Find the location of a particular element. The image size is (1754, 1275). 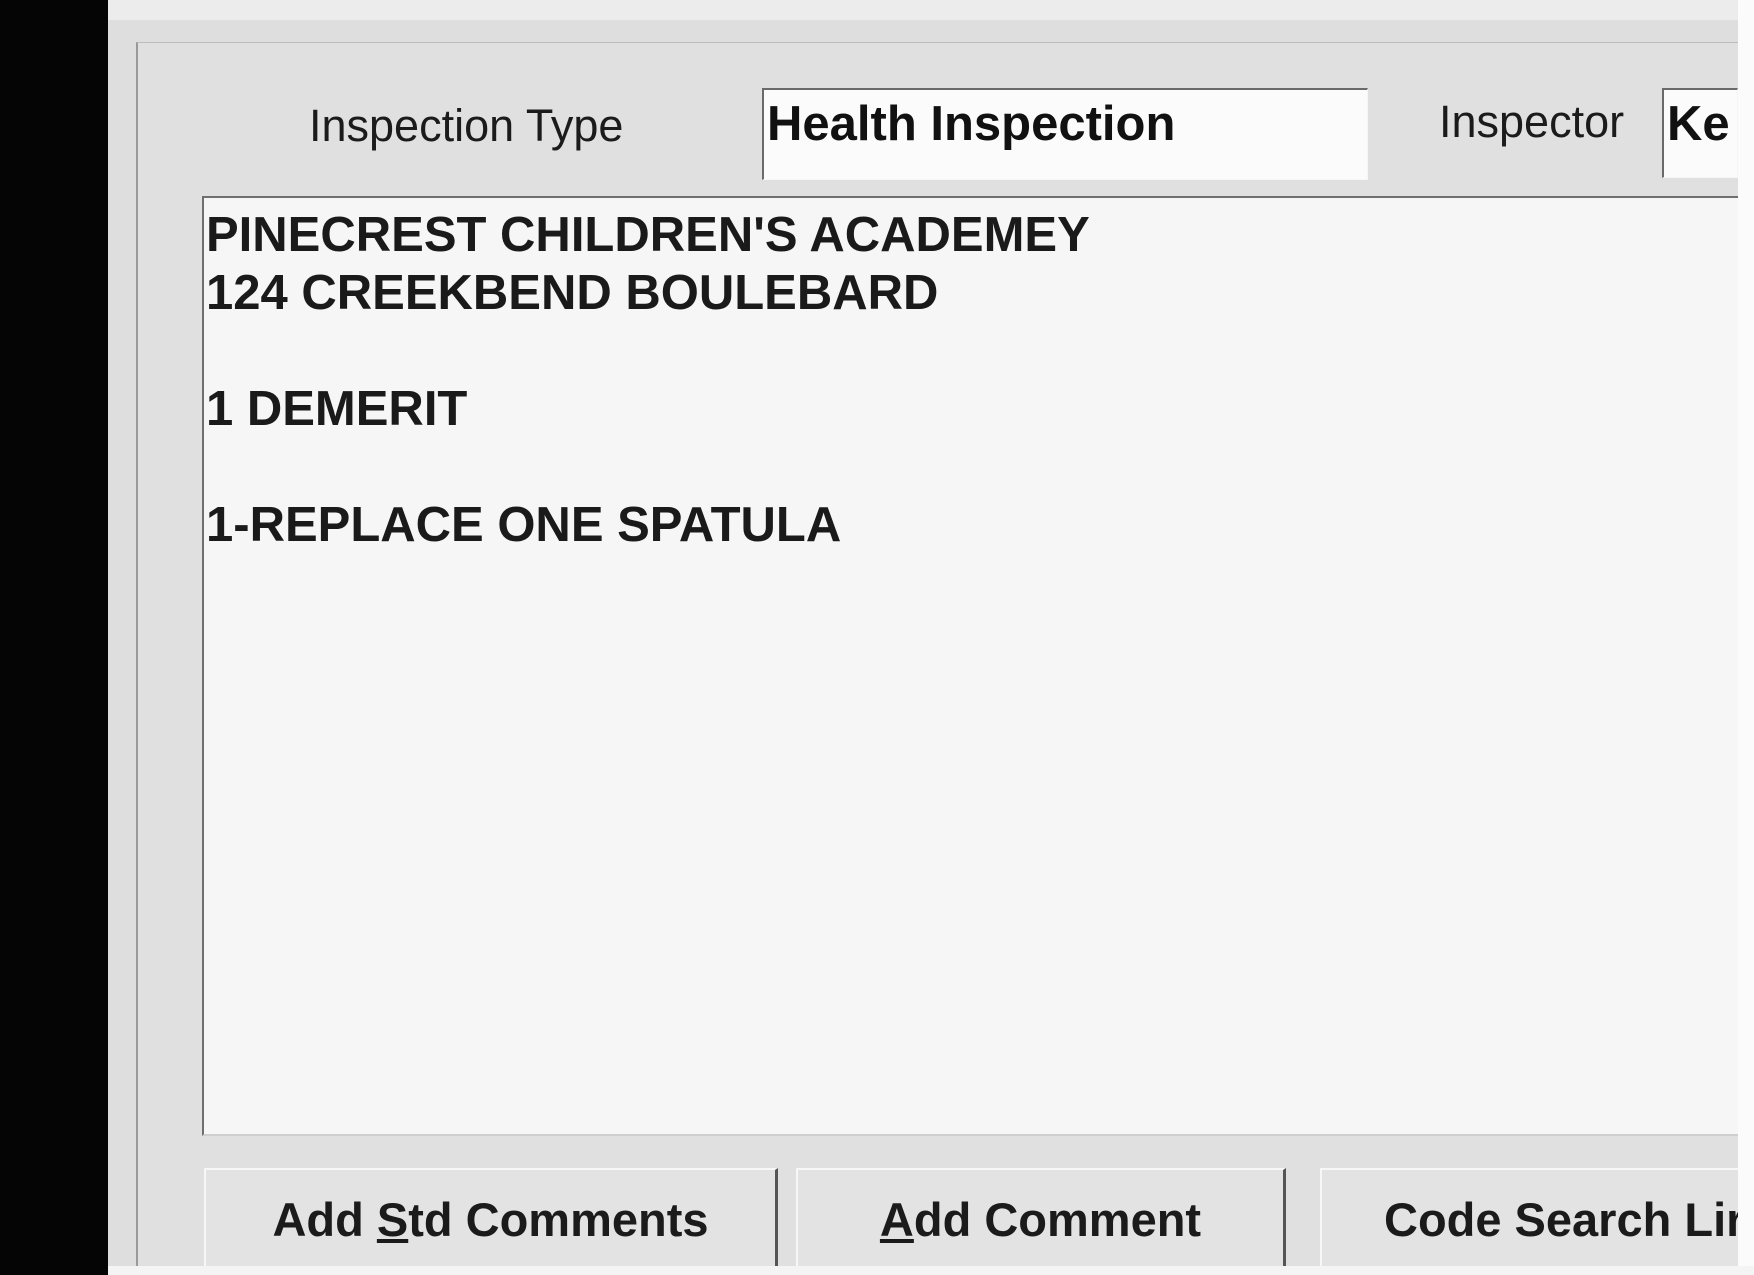

add-std-comments-button: Add Std Comments is located at coordinates (491, 1217).